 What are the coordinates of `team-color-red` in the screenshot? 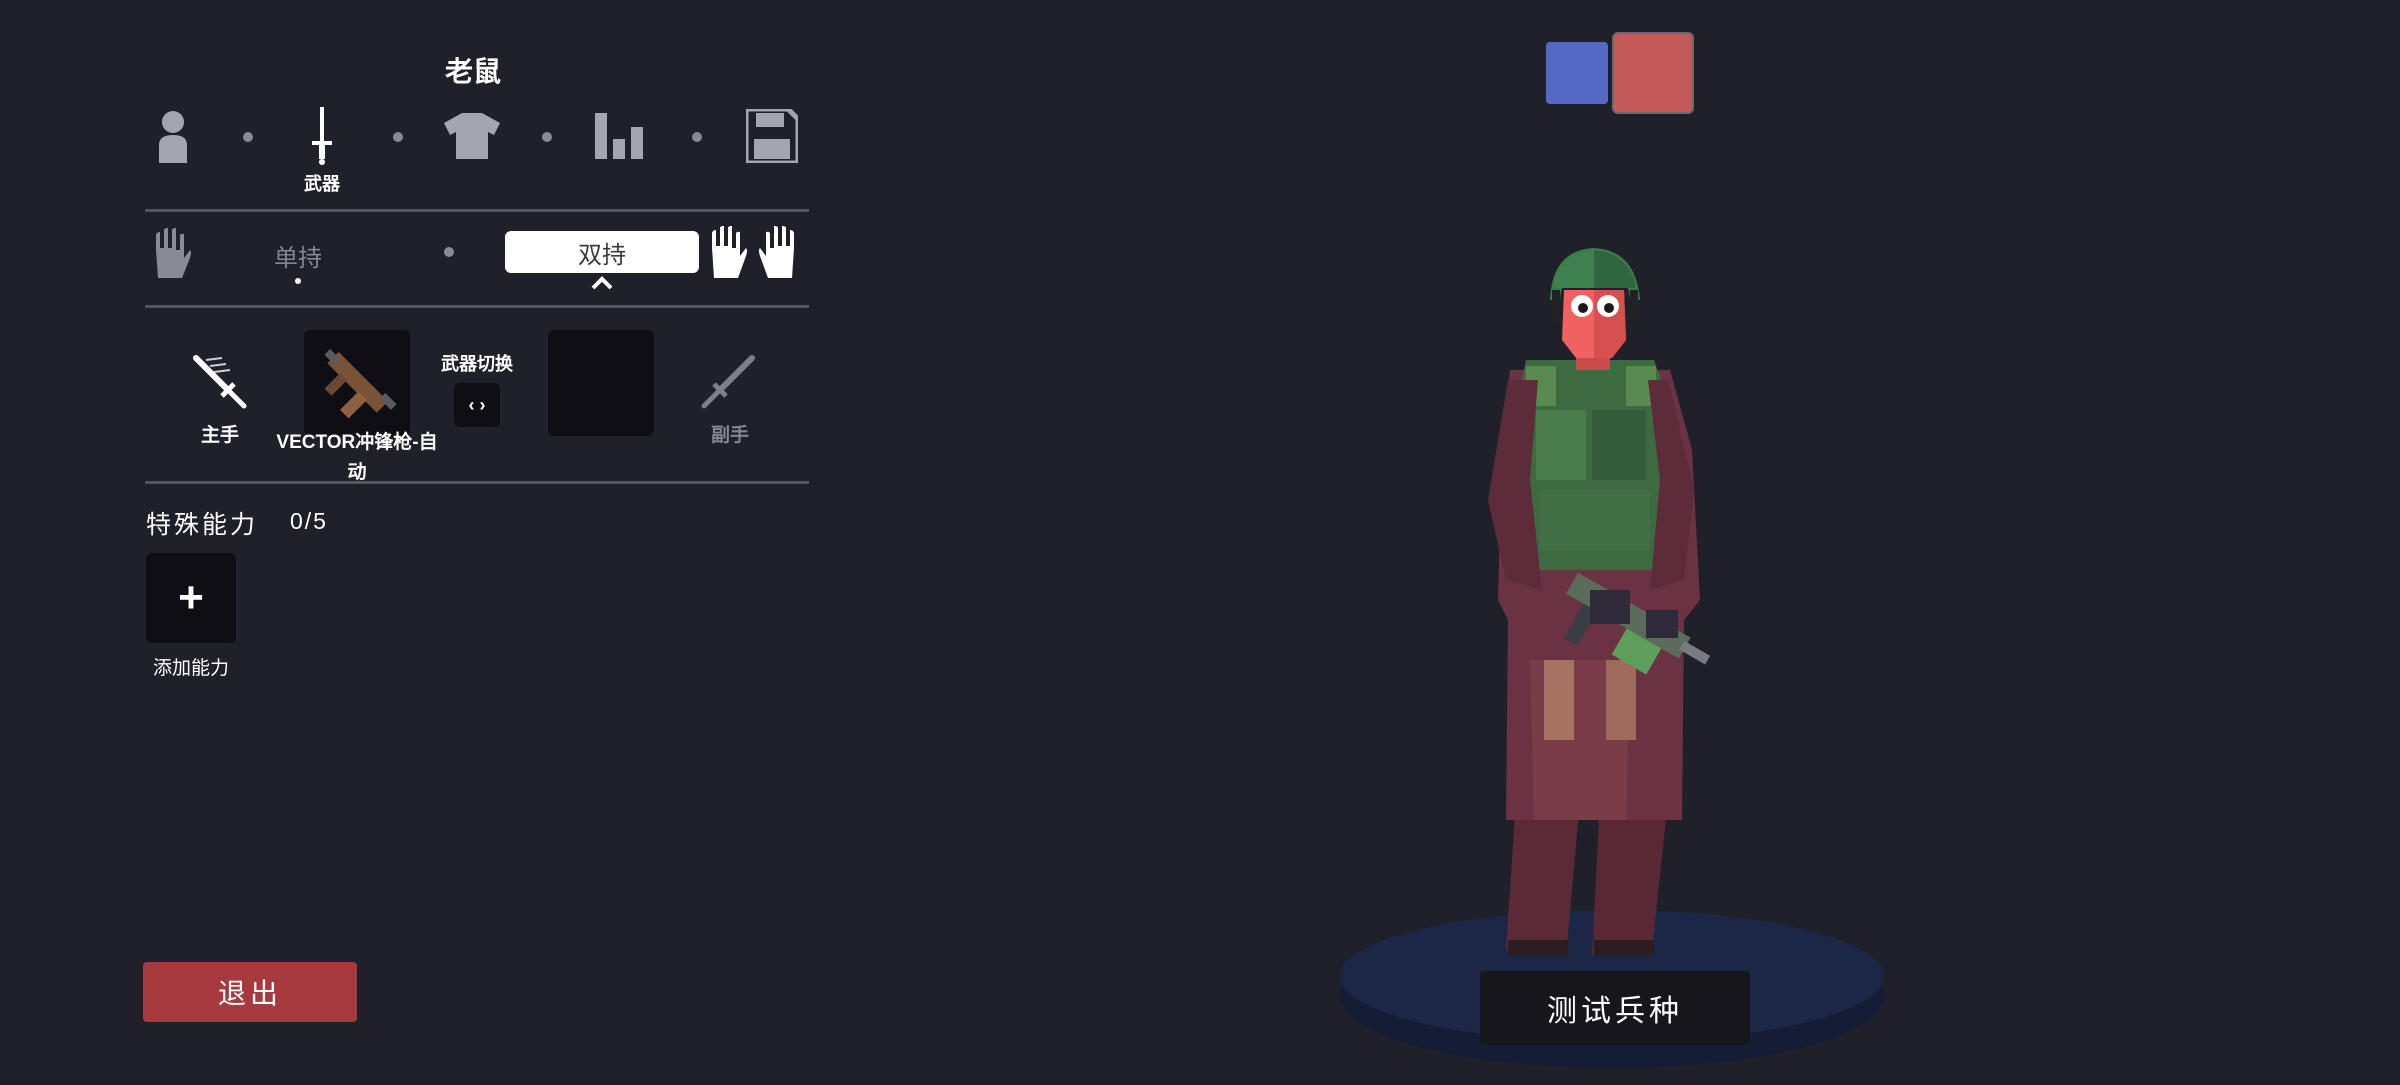 It's located at (1653, 73).